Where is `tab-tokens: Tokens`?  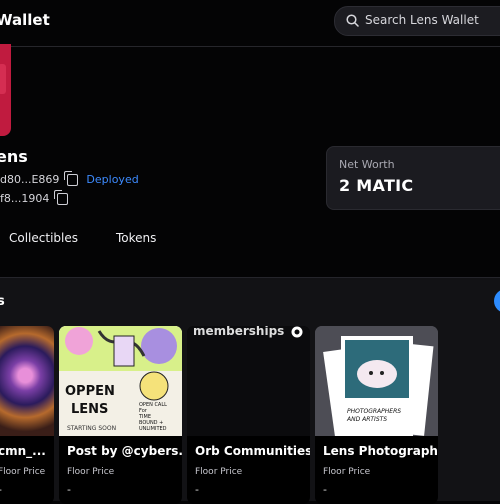 tab-tokens: Tokens is located at coordinates (136, 238).